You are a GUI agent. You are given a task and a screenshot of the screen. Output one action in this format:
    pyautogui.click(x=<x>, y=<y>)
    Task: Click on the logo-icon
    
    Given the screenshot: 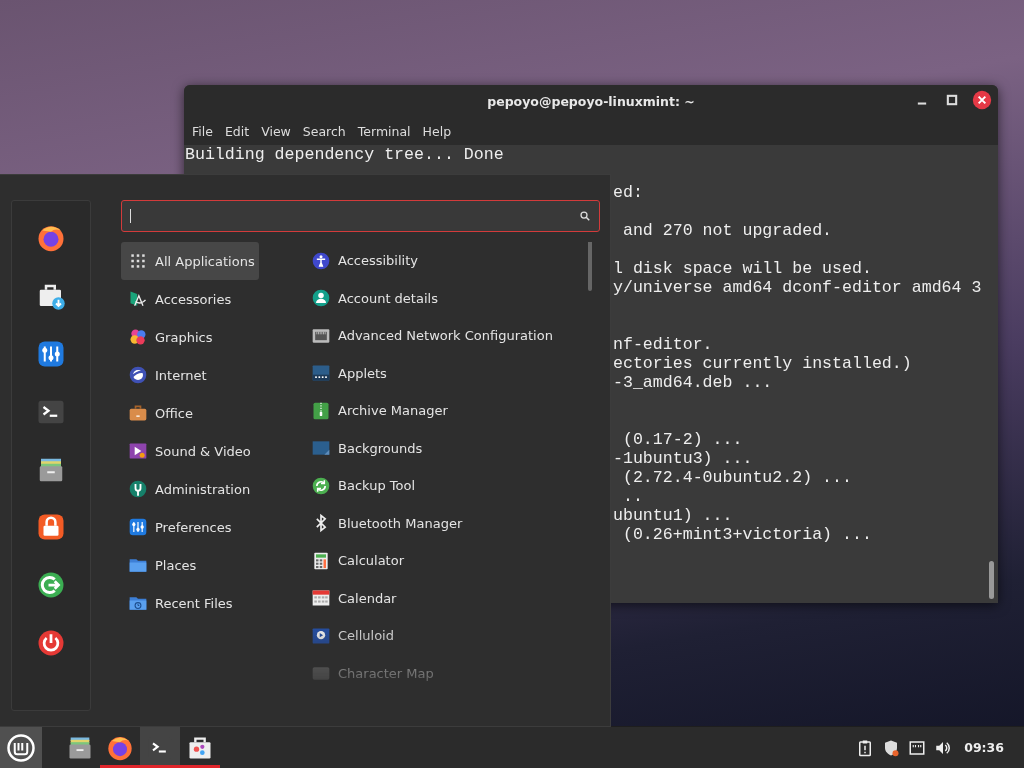 What is the action you would take?
    pyautogui.click(x=21, y=747)
    